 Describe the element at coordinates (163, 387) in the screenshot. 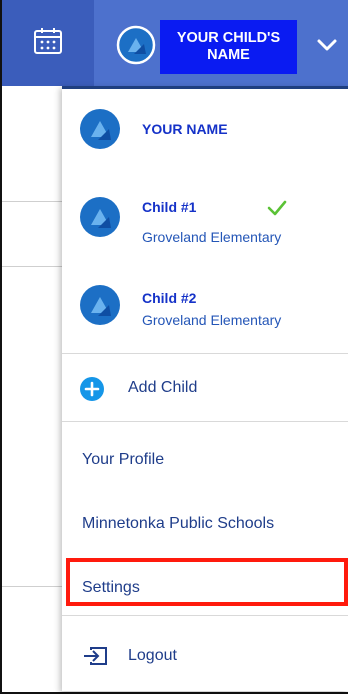

I see `add-child-label: Add Child` at that location.